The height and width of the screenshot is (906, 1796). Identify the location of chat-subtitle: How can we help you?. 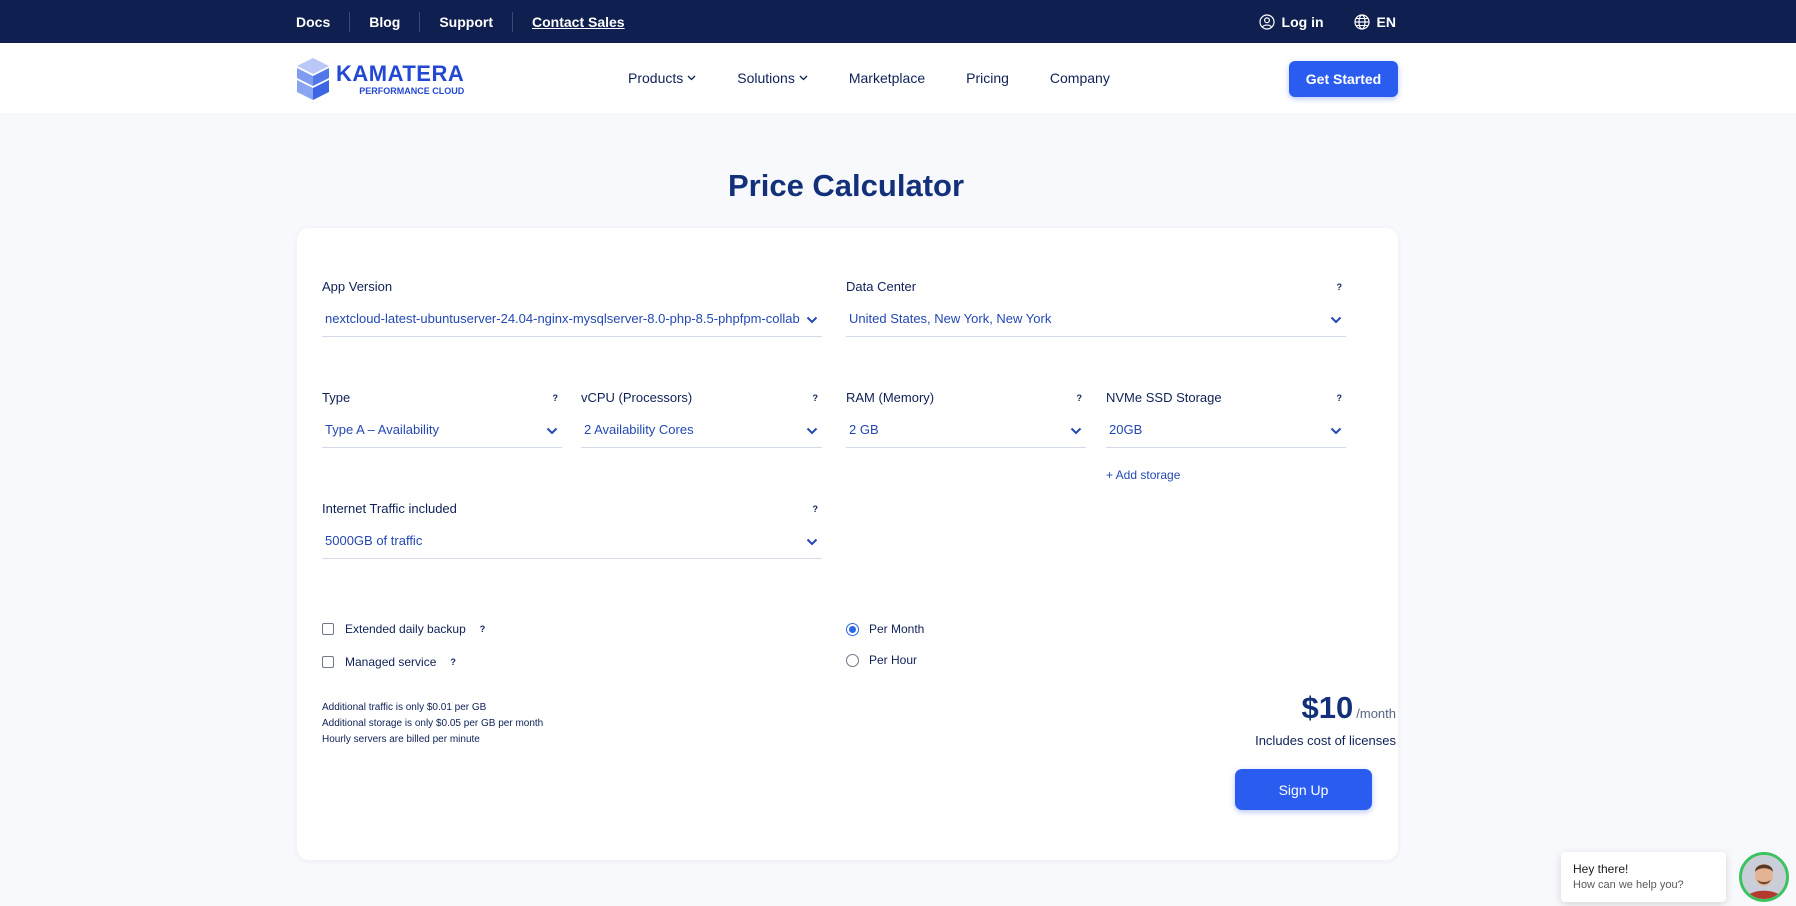
(1628, 885).